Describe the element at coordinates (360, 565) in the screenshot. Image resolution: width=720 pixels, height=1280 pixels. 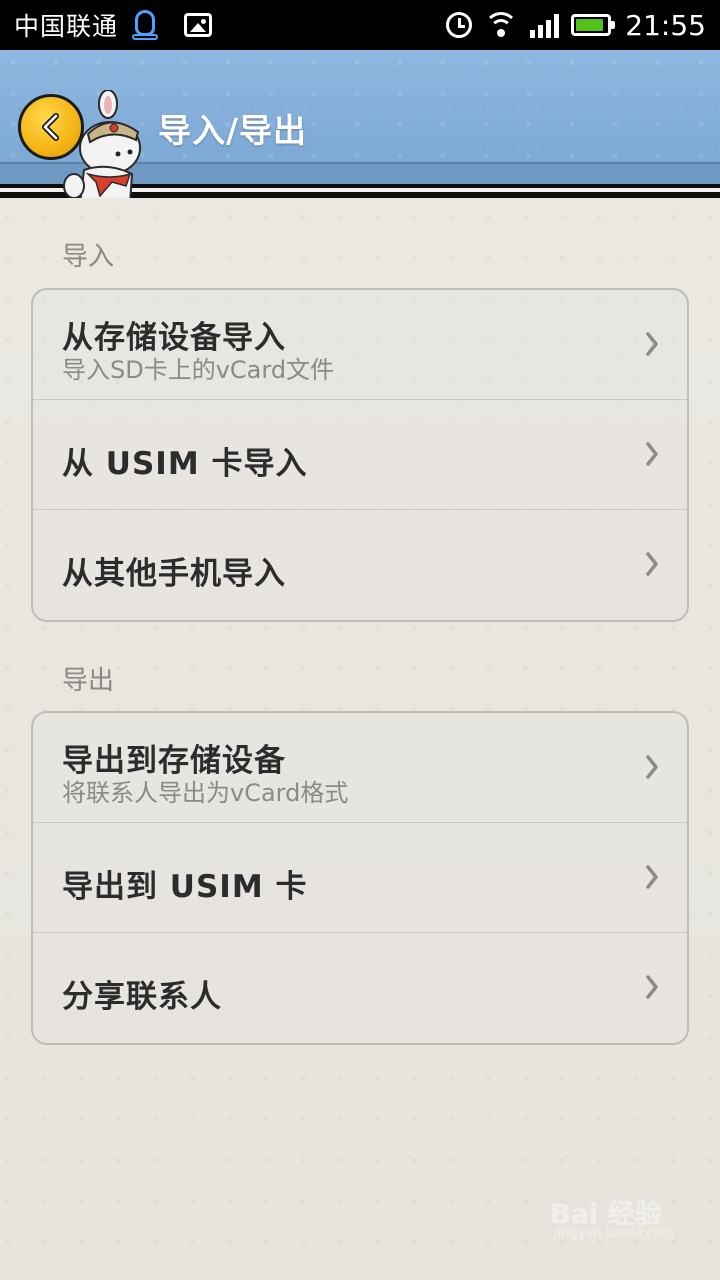
I see `list-item-import-other-phone: 从其他手机导入` at that location.